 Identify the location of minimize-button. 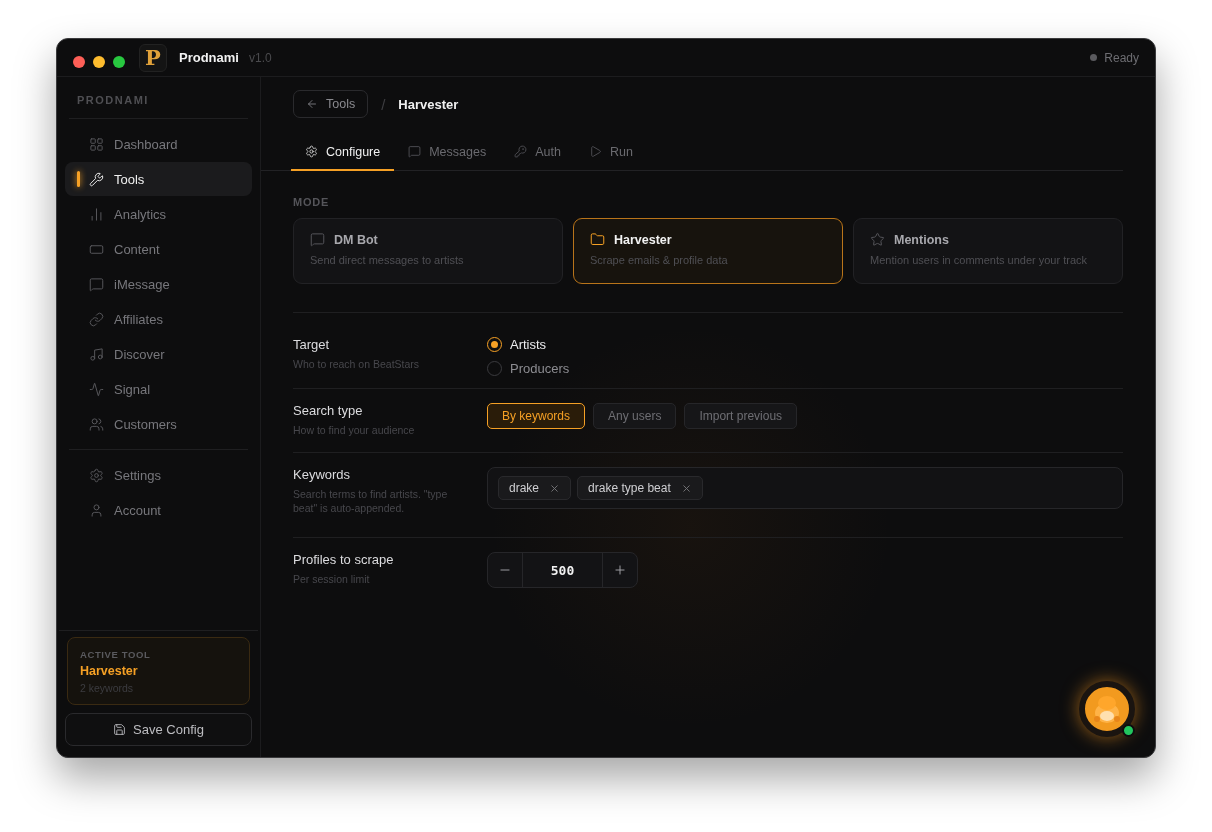
(99, 61).